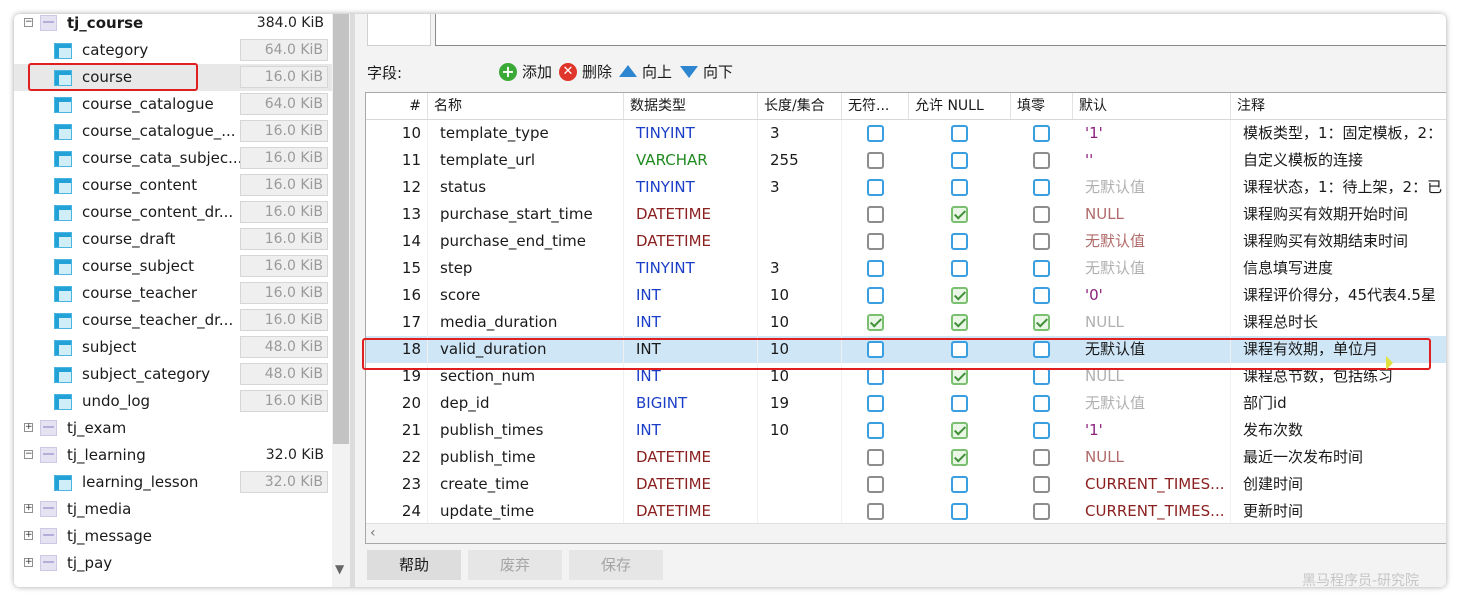 This screenshot has width=1461, height=605. What do you see at coordinates (526, 214) in the screenshot?
I see `field-name-cell: purchase_start_time` at bounding box center [526, 214].